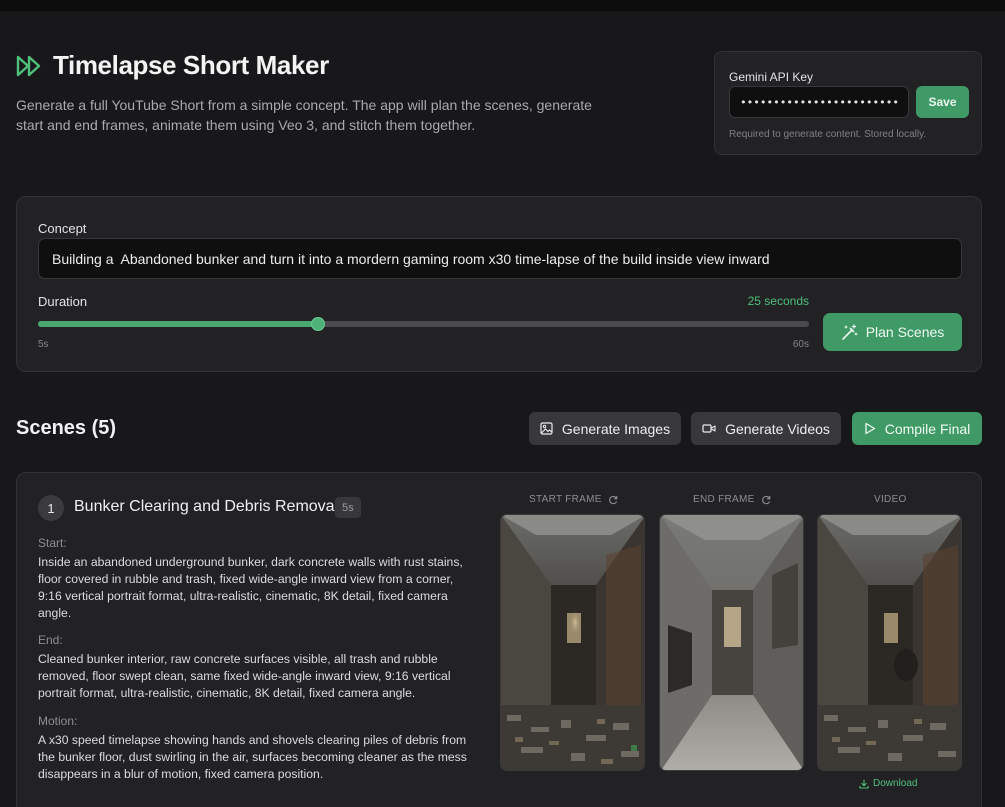 Image resolution: width=1005 pixels, height=807 pixels. Describe the element at coordinates (66, 428) in the screenshot. I see `scenes-title: Scenes (5)` at that location.